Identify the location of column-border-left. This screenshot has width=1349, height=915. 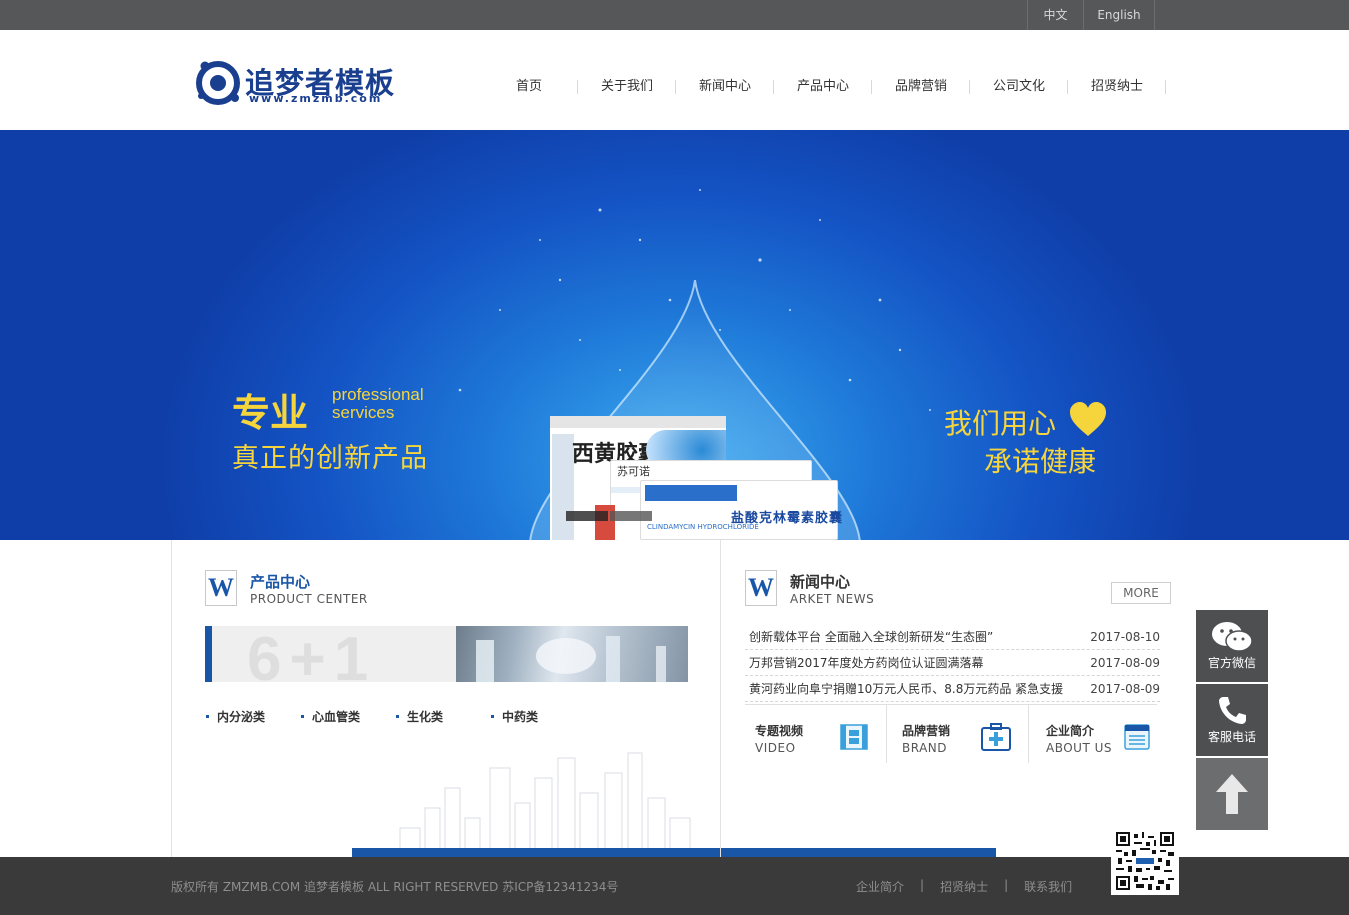
(171, 698).